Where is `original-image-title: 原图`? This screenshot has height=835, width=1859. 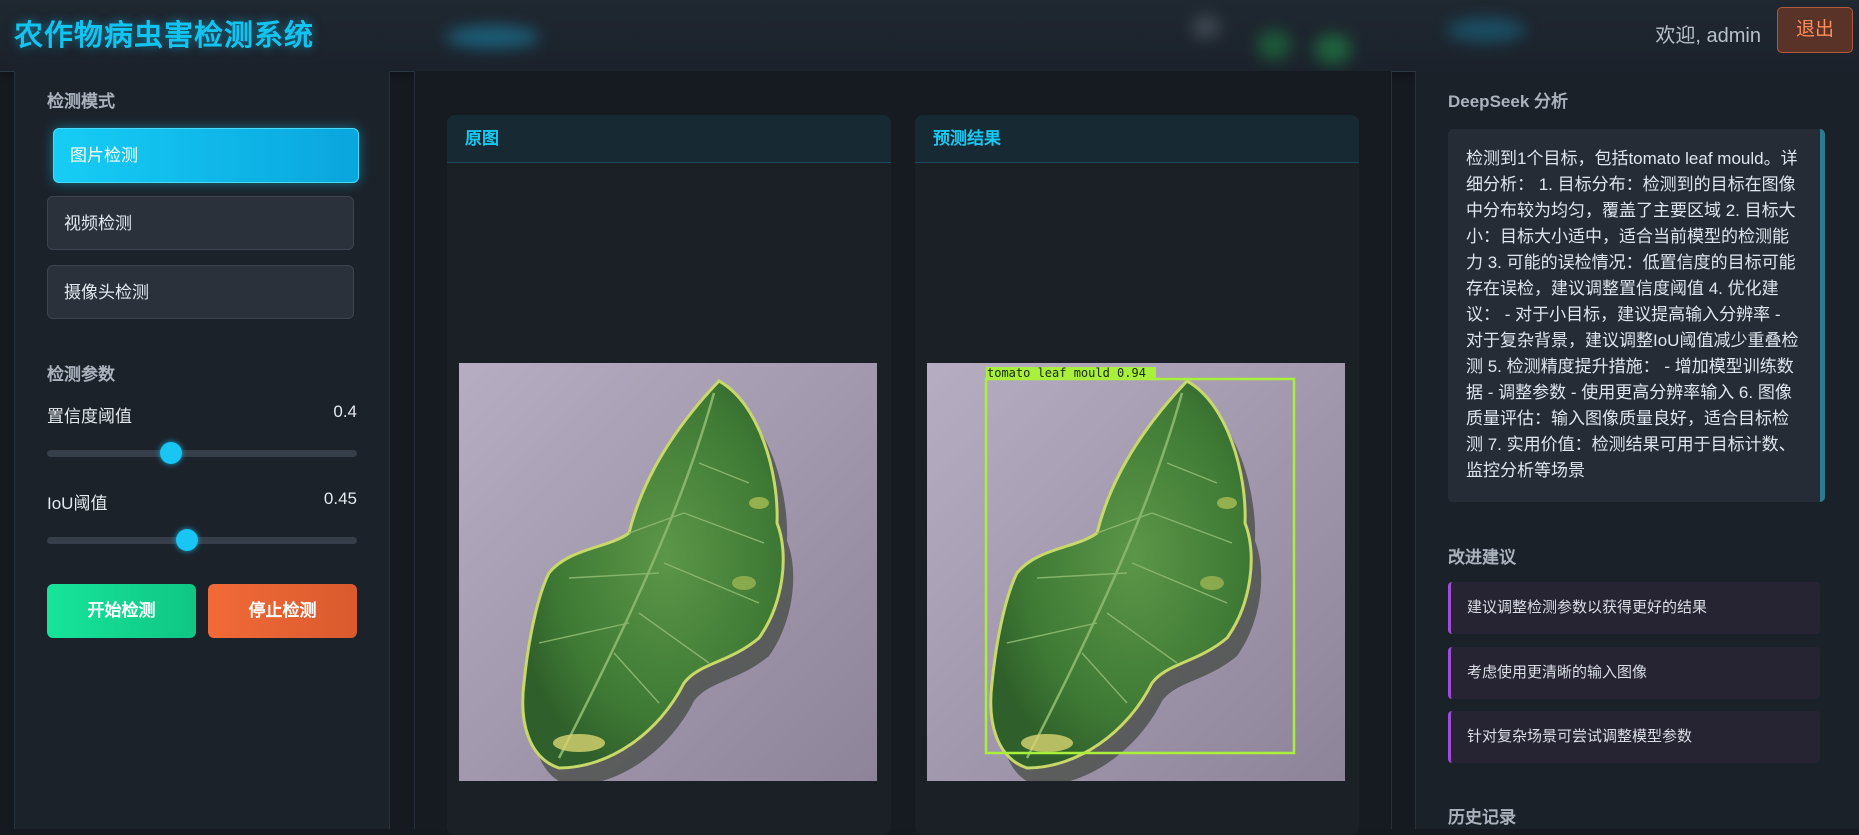 original-image-title: 原图 is located at coordinates (669, 139).